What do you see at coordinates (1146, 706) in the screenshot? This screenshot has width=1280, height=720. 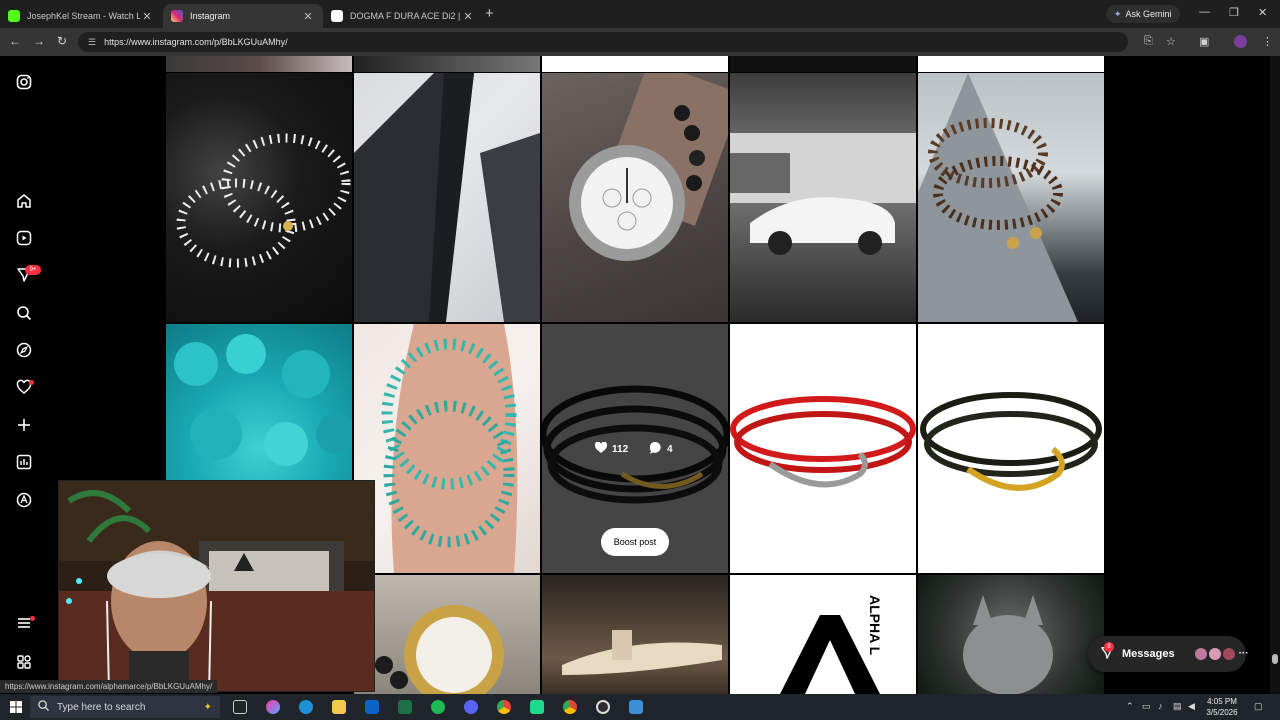 I see `battery-icon: ▭` at bounding box center [1146, 706].